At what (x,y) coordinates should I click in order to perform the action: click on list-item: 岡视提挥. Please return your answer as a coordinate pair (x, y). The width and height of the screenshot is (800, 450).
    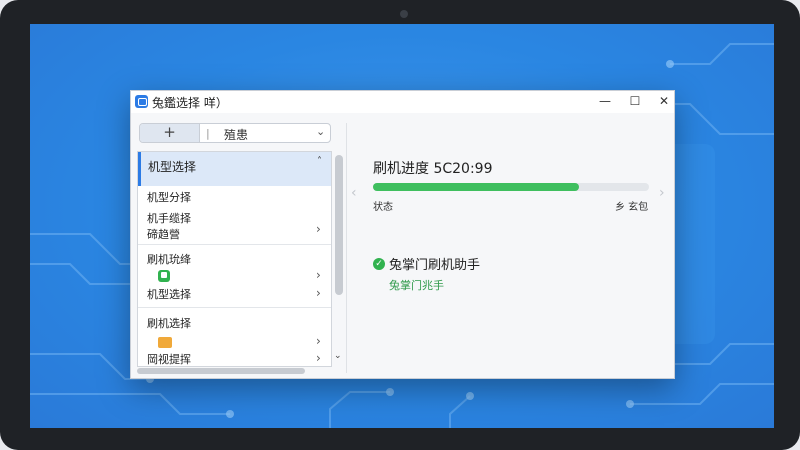
    Looking at the image, I should click on (169, 358).